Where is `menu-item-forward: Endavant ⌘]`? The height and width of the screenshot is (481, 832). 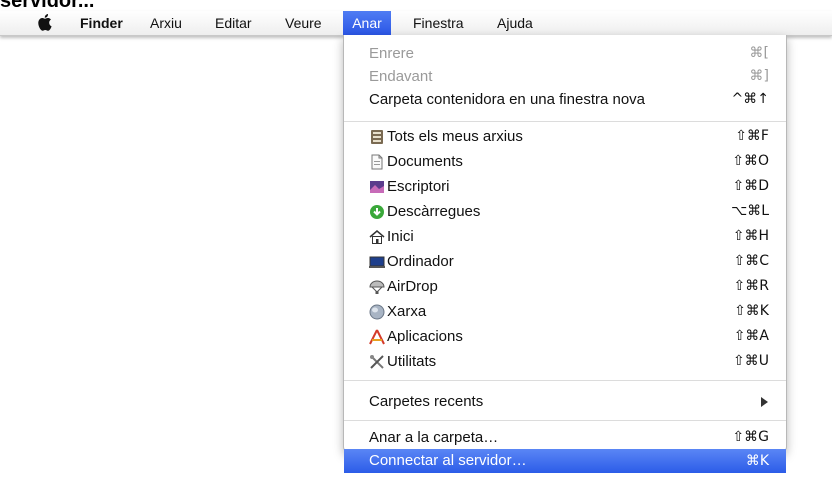
menu-item-forward: Endavant ⌘] is located at coordinates (565, 76).